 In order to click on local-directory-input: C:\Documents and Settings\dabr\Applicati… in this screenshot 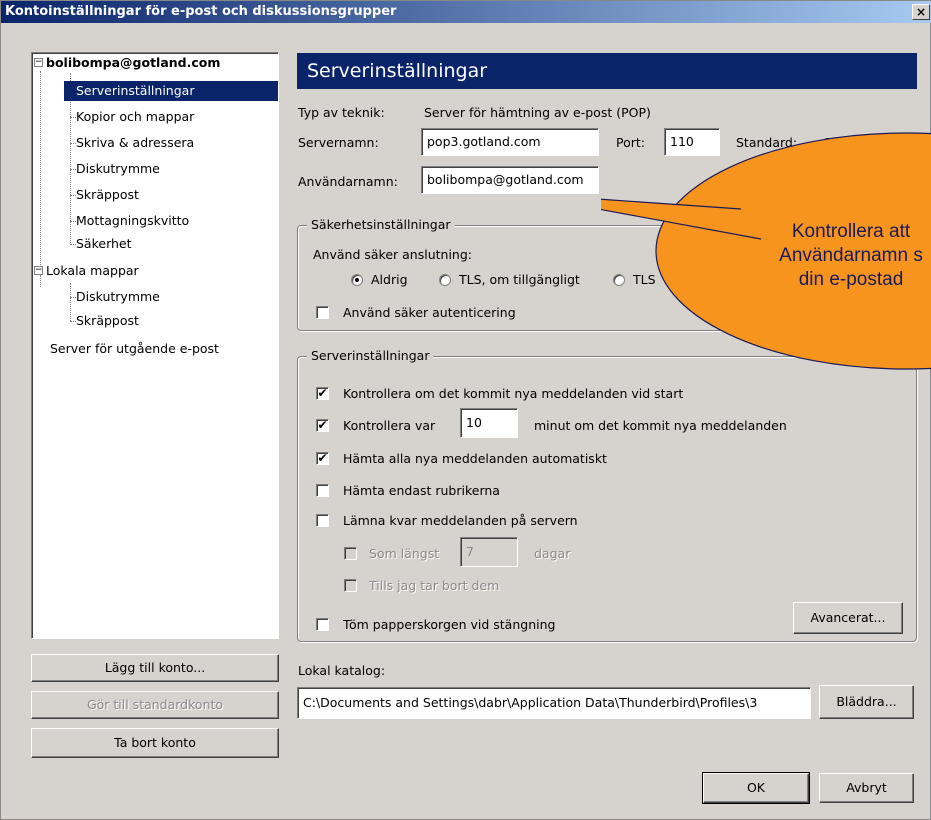, I will do `click(554, 703)`.